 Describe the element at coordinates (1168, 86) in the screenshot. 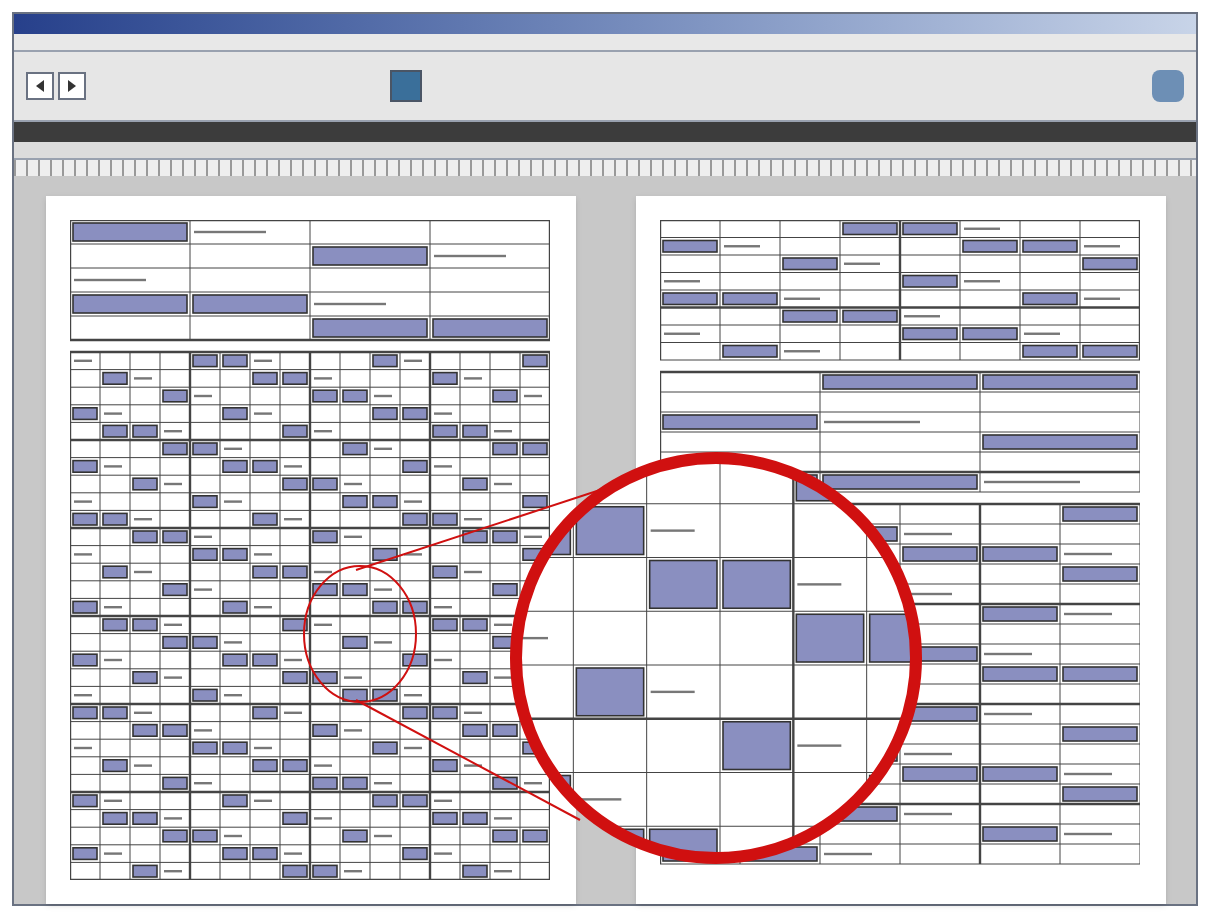

I see `save-button` at that location.